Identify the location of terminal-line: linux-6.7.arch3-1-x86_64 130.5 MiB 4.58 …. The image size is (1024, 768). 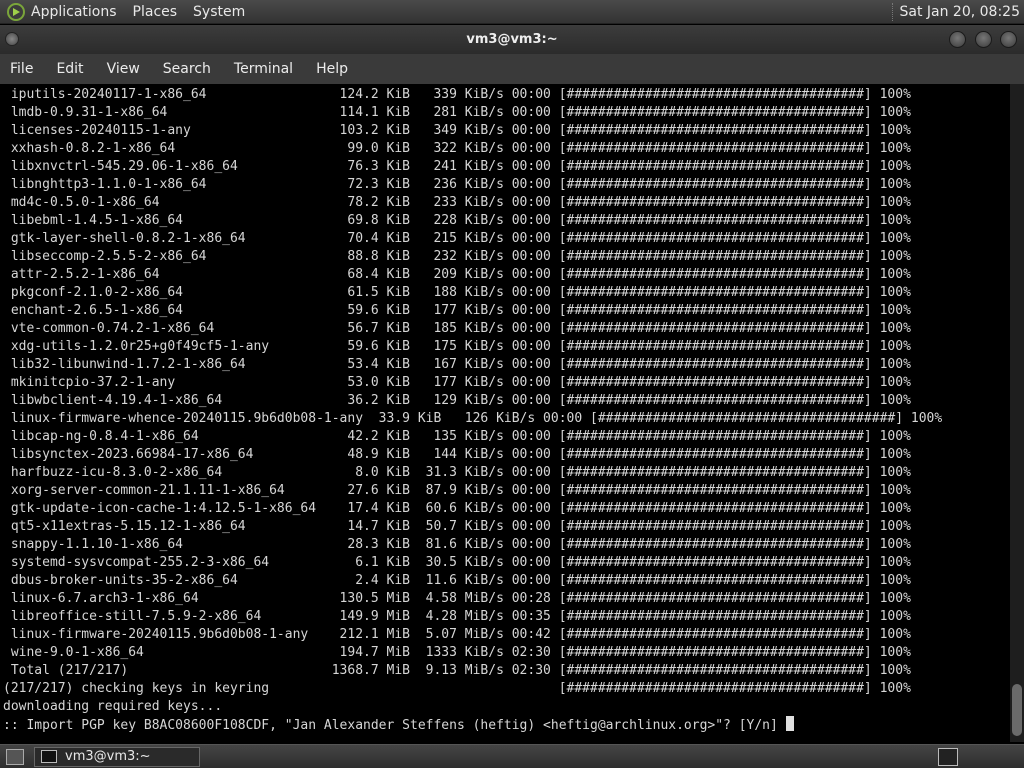
(457, 598).